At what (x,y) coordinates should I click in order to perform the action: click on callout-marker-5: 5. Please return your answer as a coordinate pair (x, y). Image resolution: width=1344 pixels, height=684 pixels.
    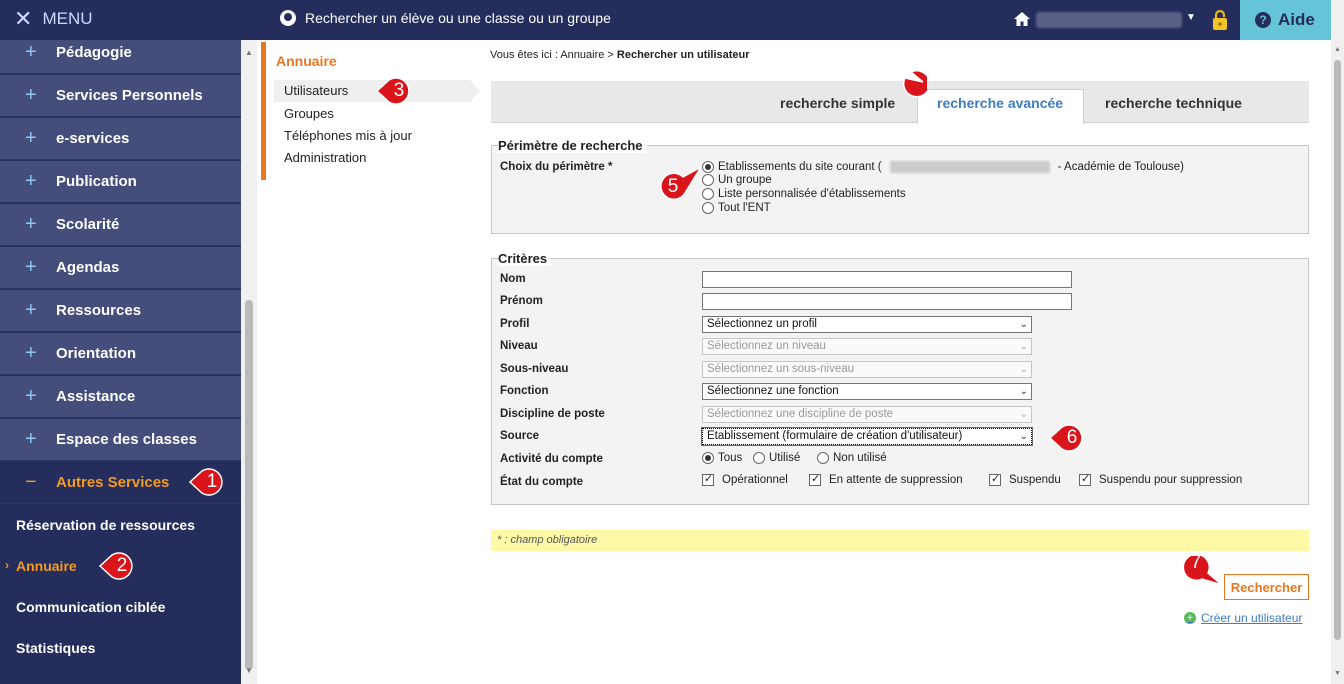
    Looking at the image, I should click on (678, 183).